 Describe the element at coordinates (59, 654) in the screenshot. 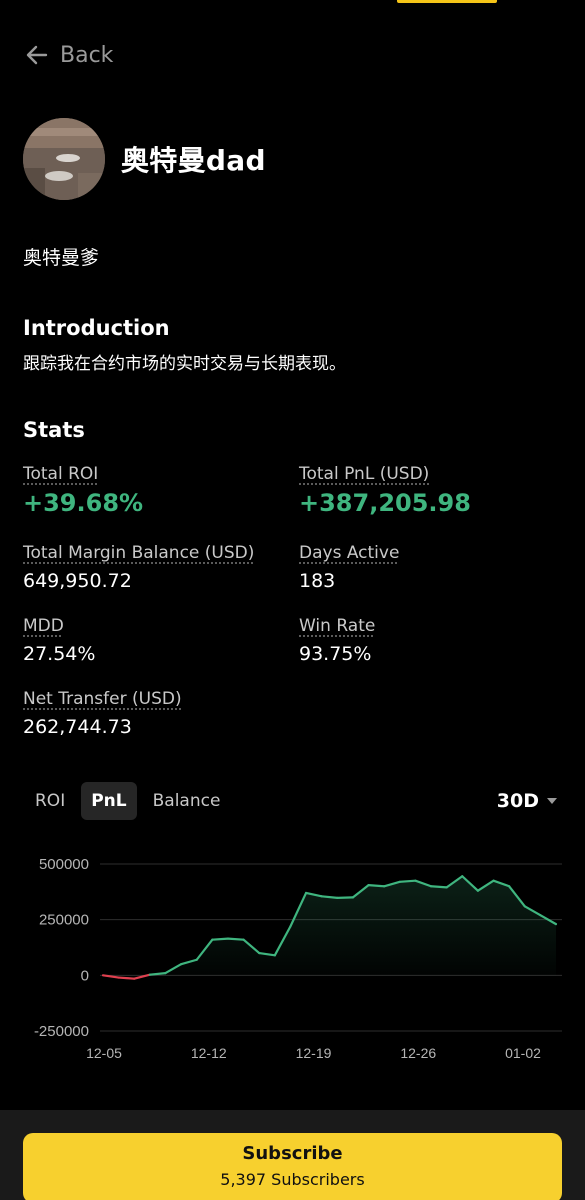

I see `stat-value-mdd: 27.54%` at that location.